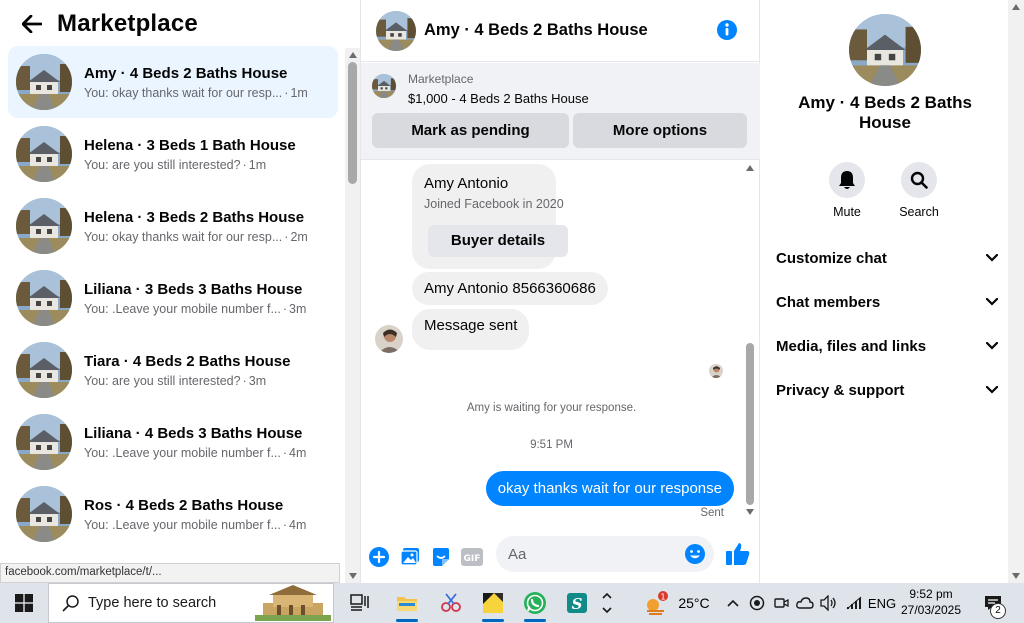  I want to click on search-button, so click(919, 180).